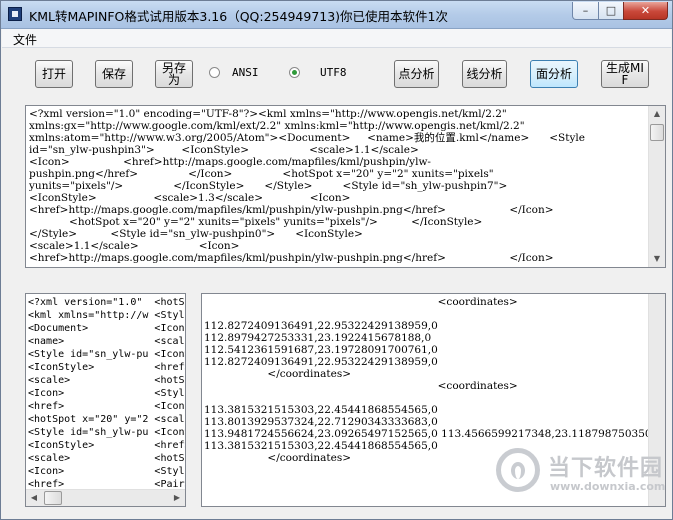  I want to click on generate-mif-label-line2: F, so click(625, 80).